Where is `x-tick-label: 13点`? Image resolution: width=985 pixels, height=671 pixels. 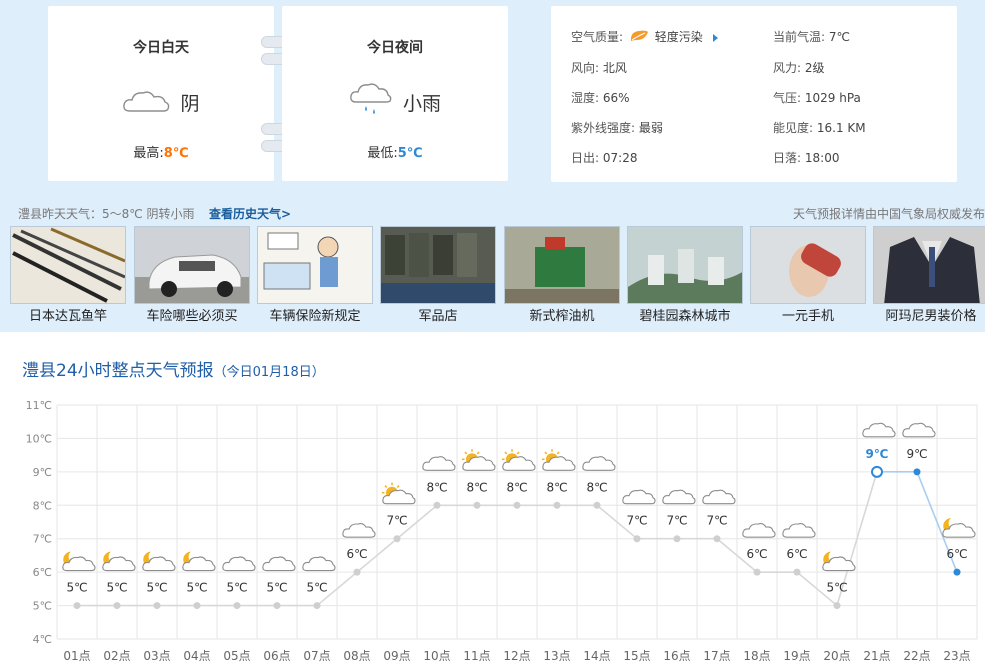
x-tick-label: 13点 is located at coordinates (556, 656).